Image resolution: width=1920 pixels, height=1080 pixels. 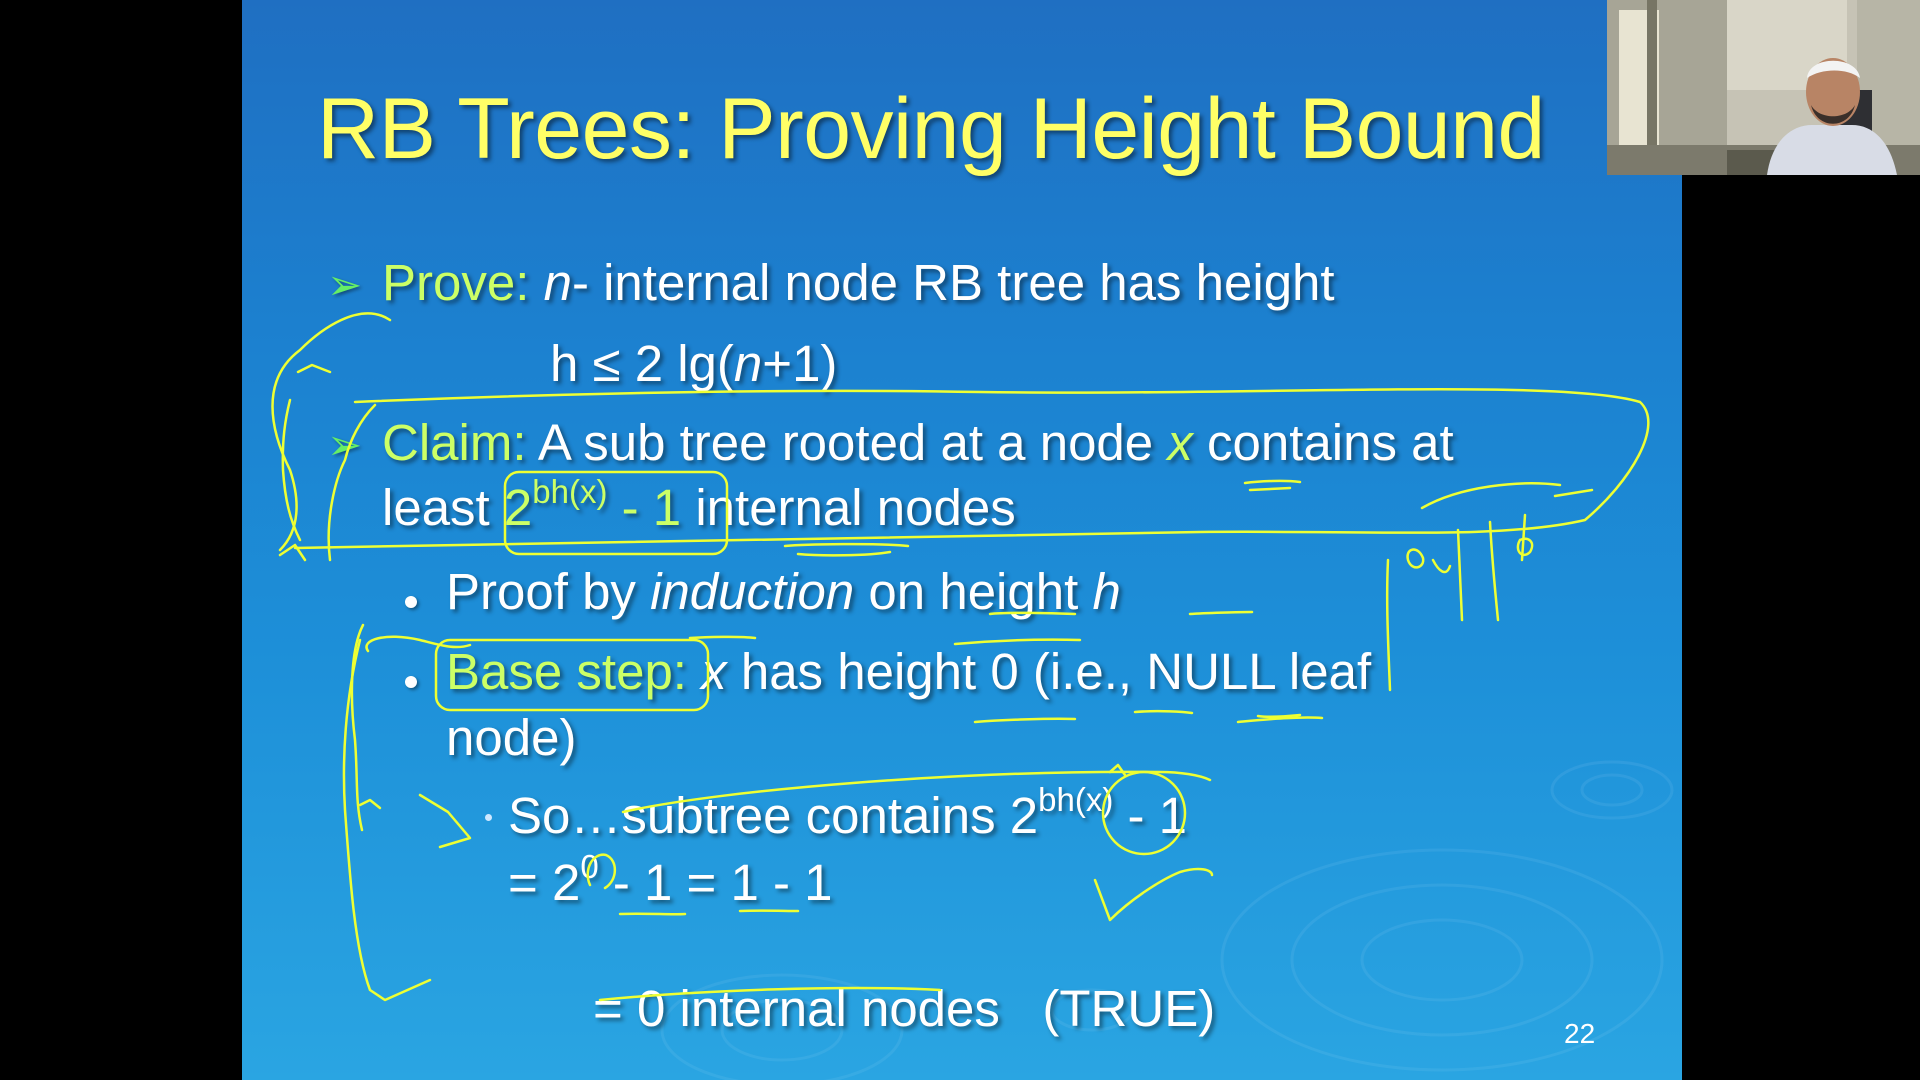 What do you see at coordinates (454, 442) in the screenshot?
I see `claim-label: Claim:` at bounding box center [454, 442].